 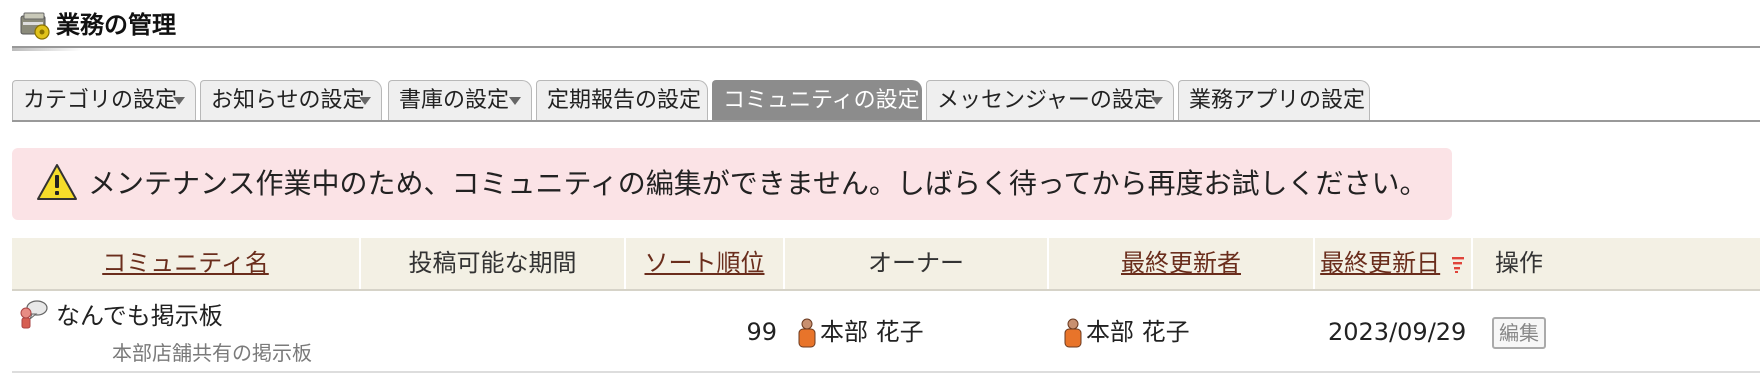 What do you see at coordinates (454, 100) in the screenshot?
I see `tab-label: 書庫の設定` at bounding box center [454, 100].